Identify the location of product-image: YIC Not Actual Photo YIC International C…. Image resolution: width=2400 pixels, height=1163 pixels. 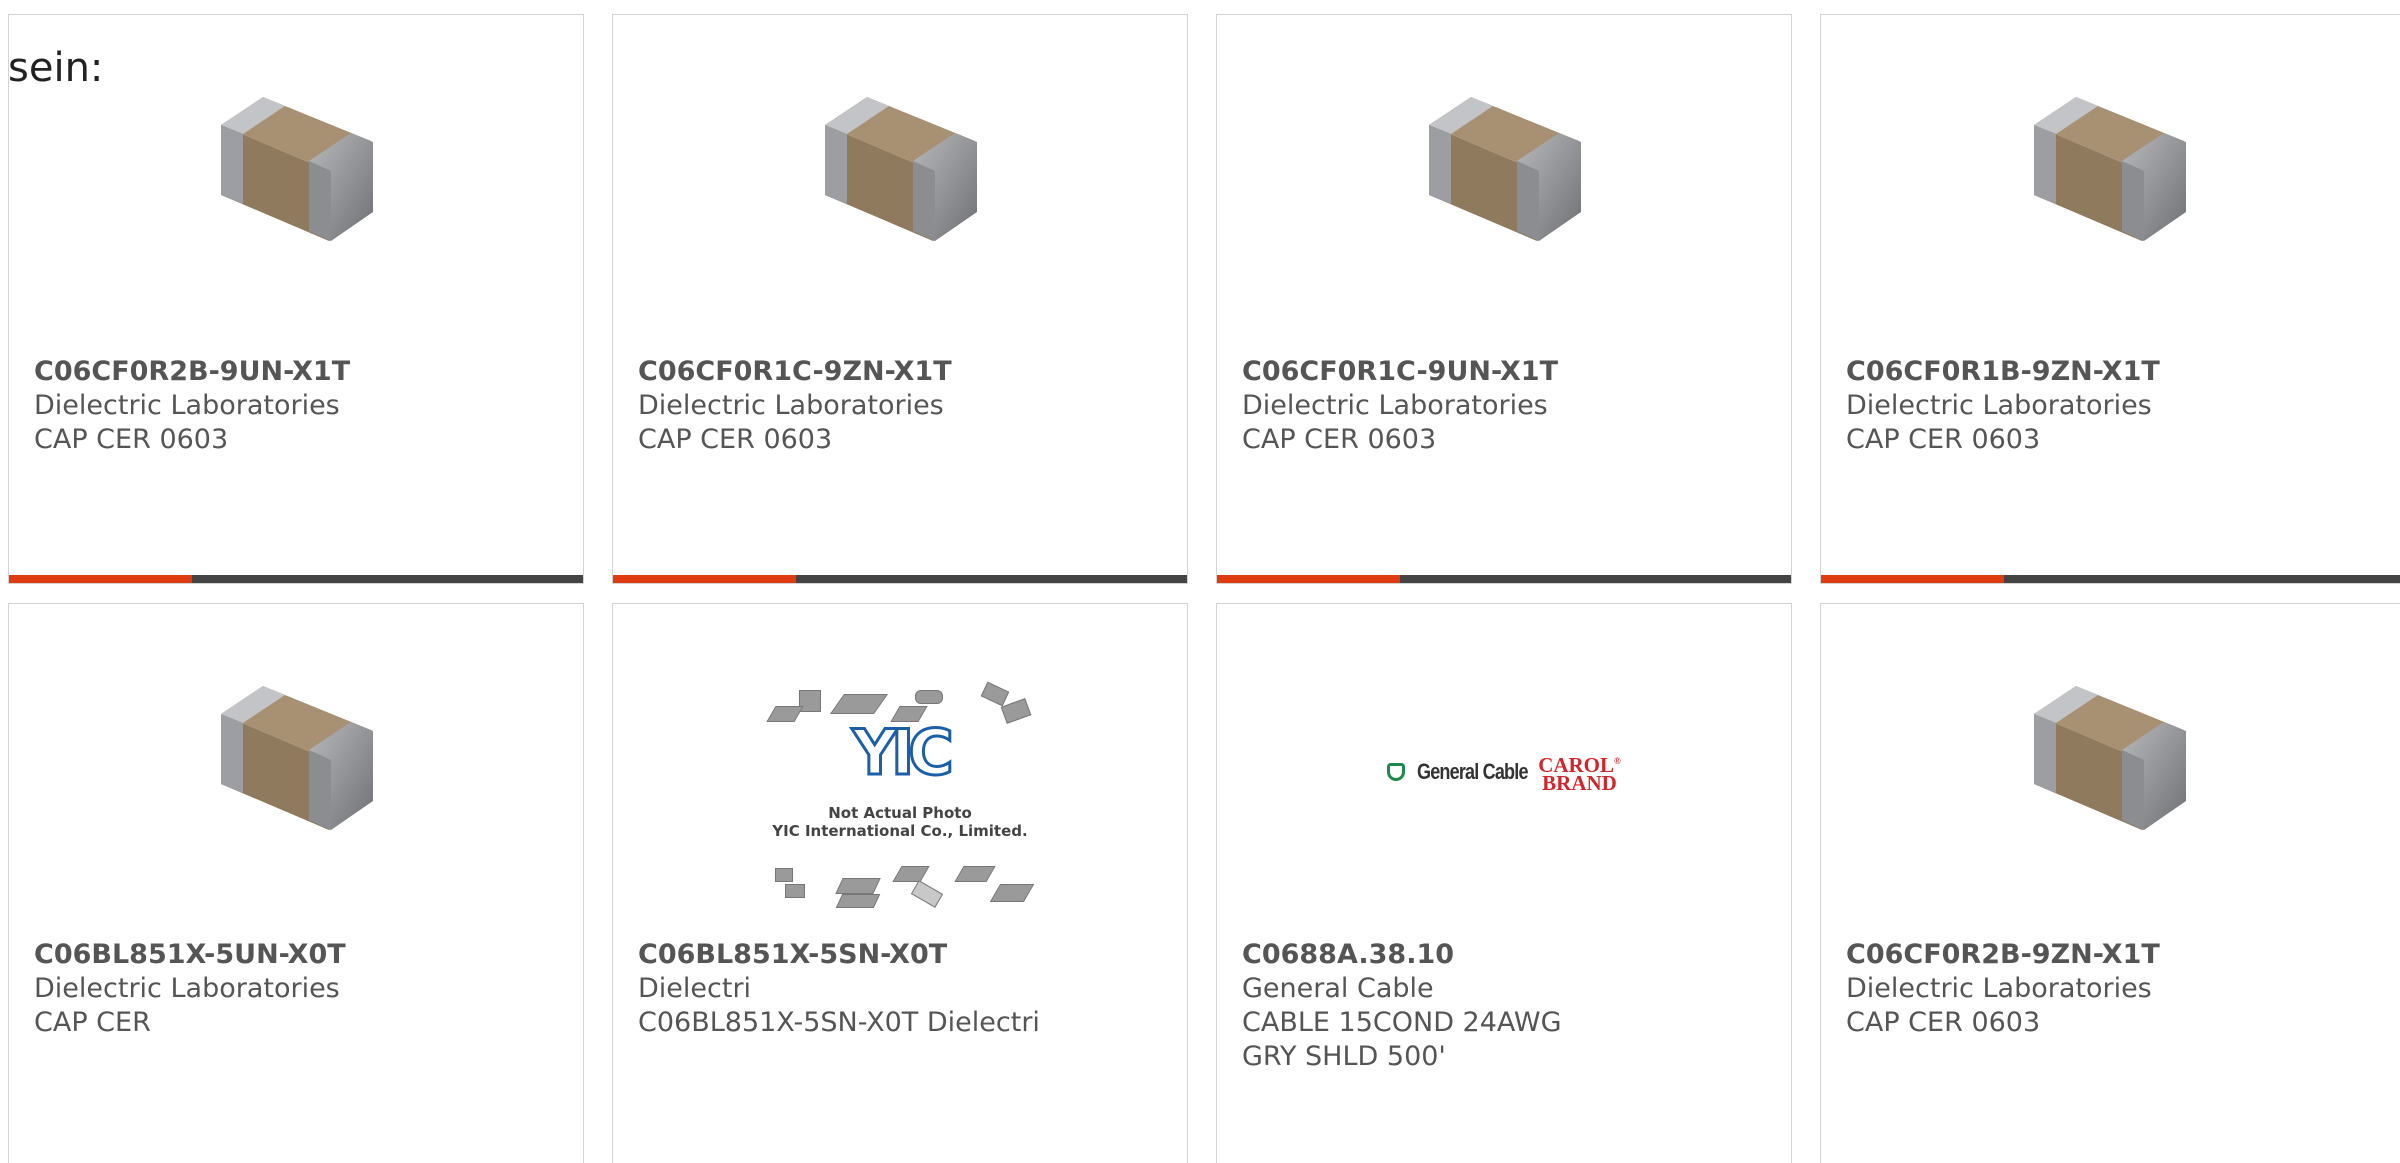
(900, 794).